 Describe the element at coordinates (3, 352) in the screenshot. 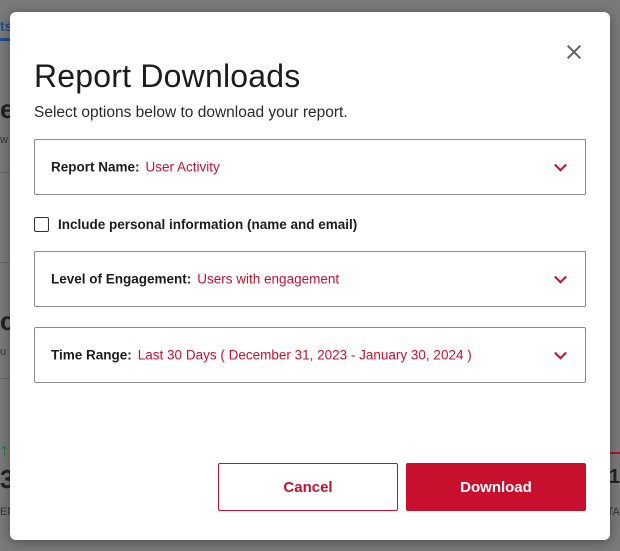

I see `background-text-2: u` at that location.